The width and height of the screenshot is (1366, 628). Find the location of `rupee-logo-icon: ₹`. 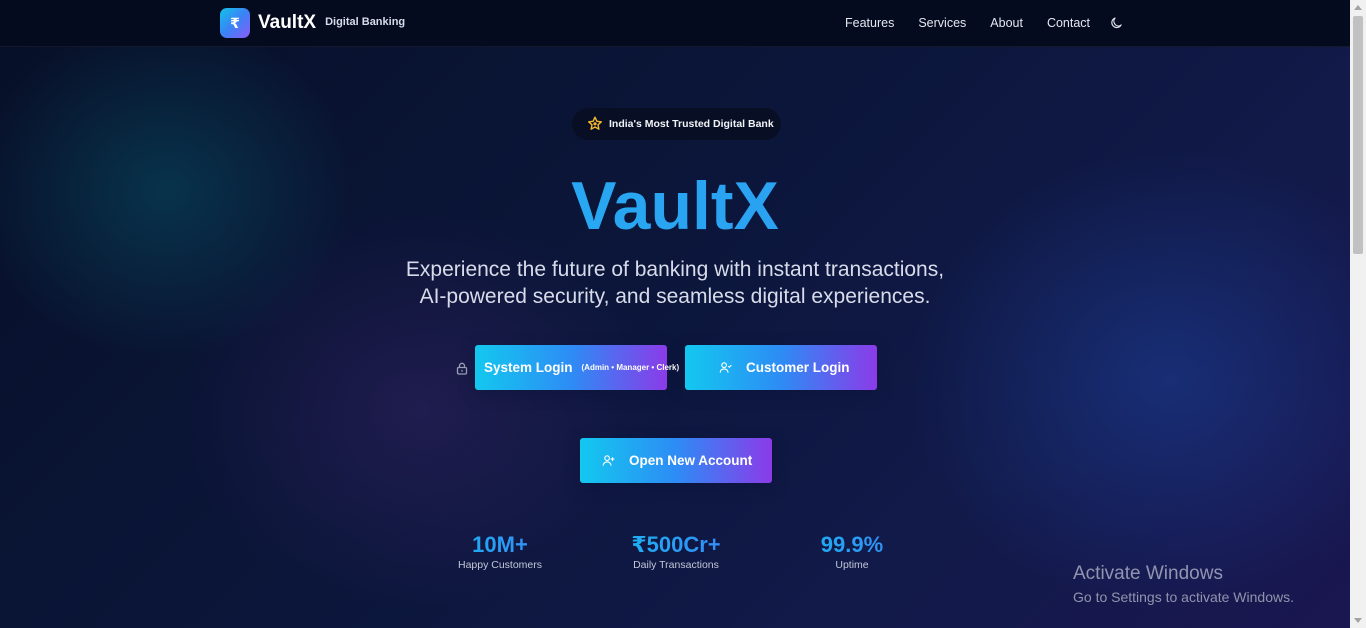

rupee-logo-icon: ₹ is located at coordinates (235, 23).